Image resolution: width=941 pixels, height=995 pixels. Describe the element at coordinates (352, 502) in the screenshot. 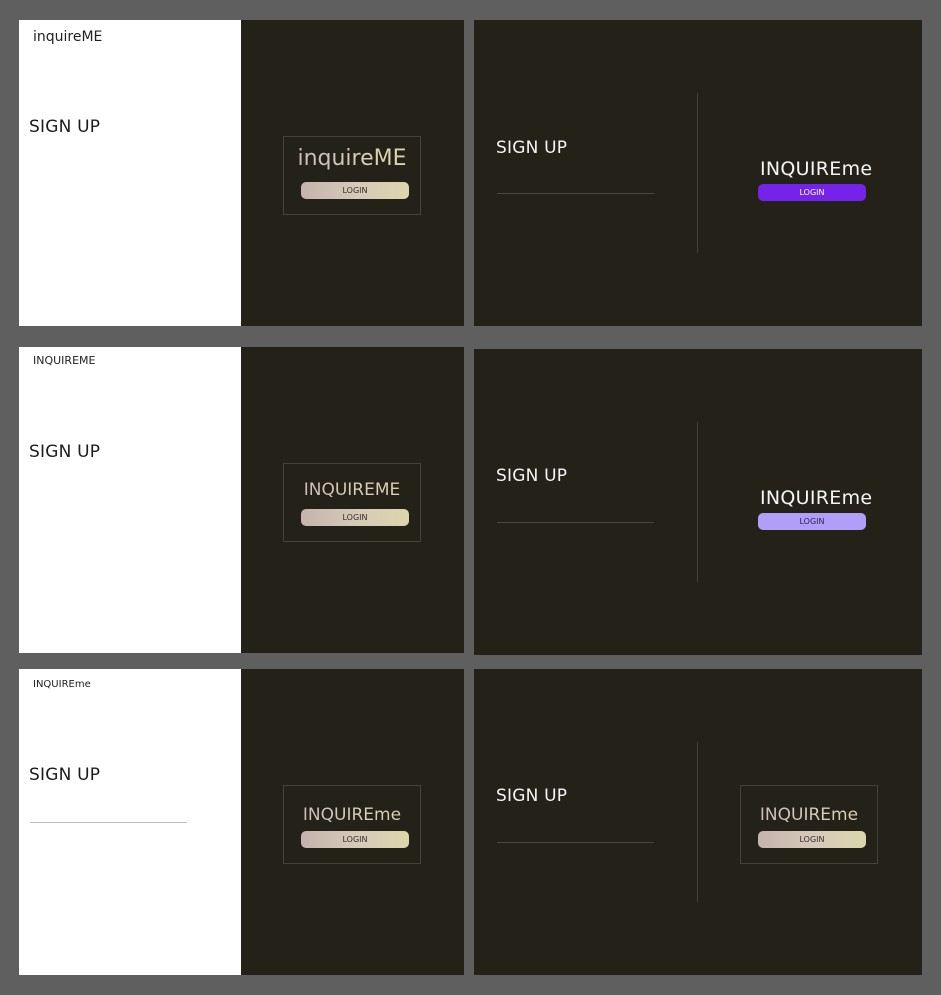

I see `login-card: INQUIREME LOGIN` at that location.